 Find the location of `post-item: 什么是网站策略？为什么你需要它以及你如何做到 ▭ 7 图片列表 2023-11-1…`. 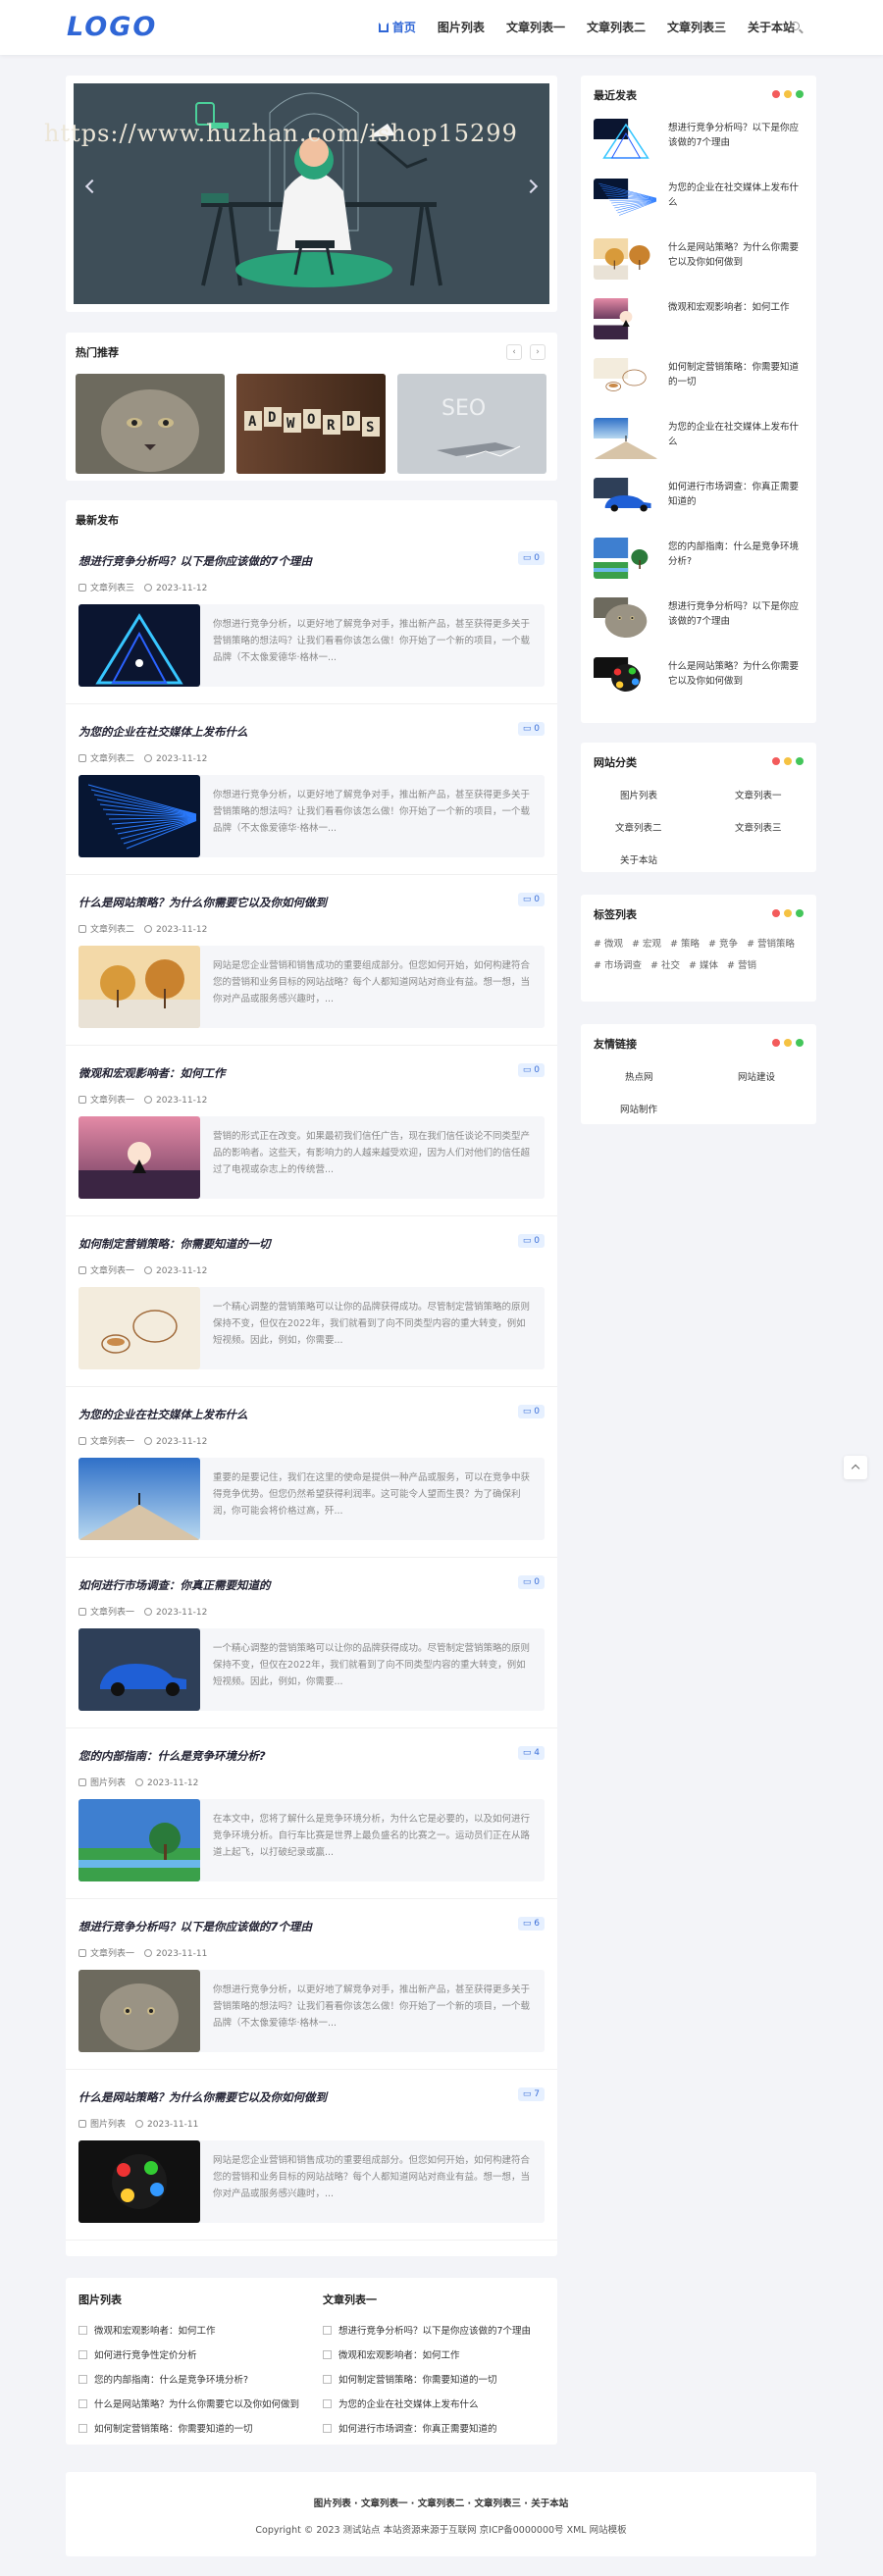

post-item: 什么是网站策略？为什么你需要它以及你如何做到 ▭ 7 图片列表 2023-11-1… is located at coordinates (312, 2157).